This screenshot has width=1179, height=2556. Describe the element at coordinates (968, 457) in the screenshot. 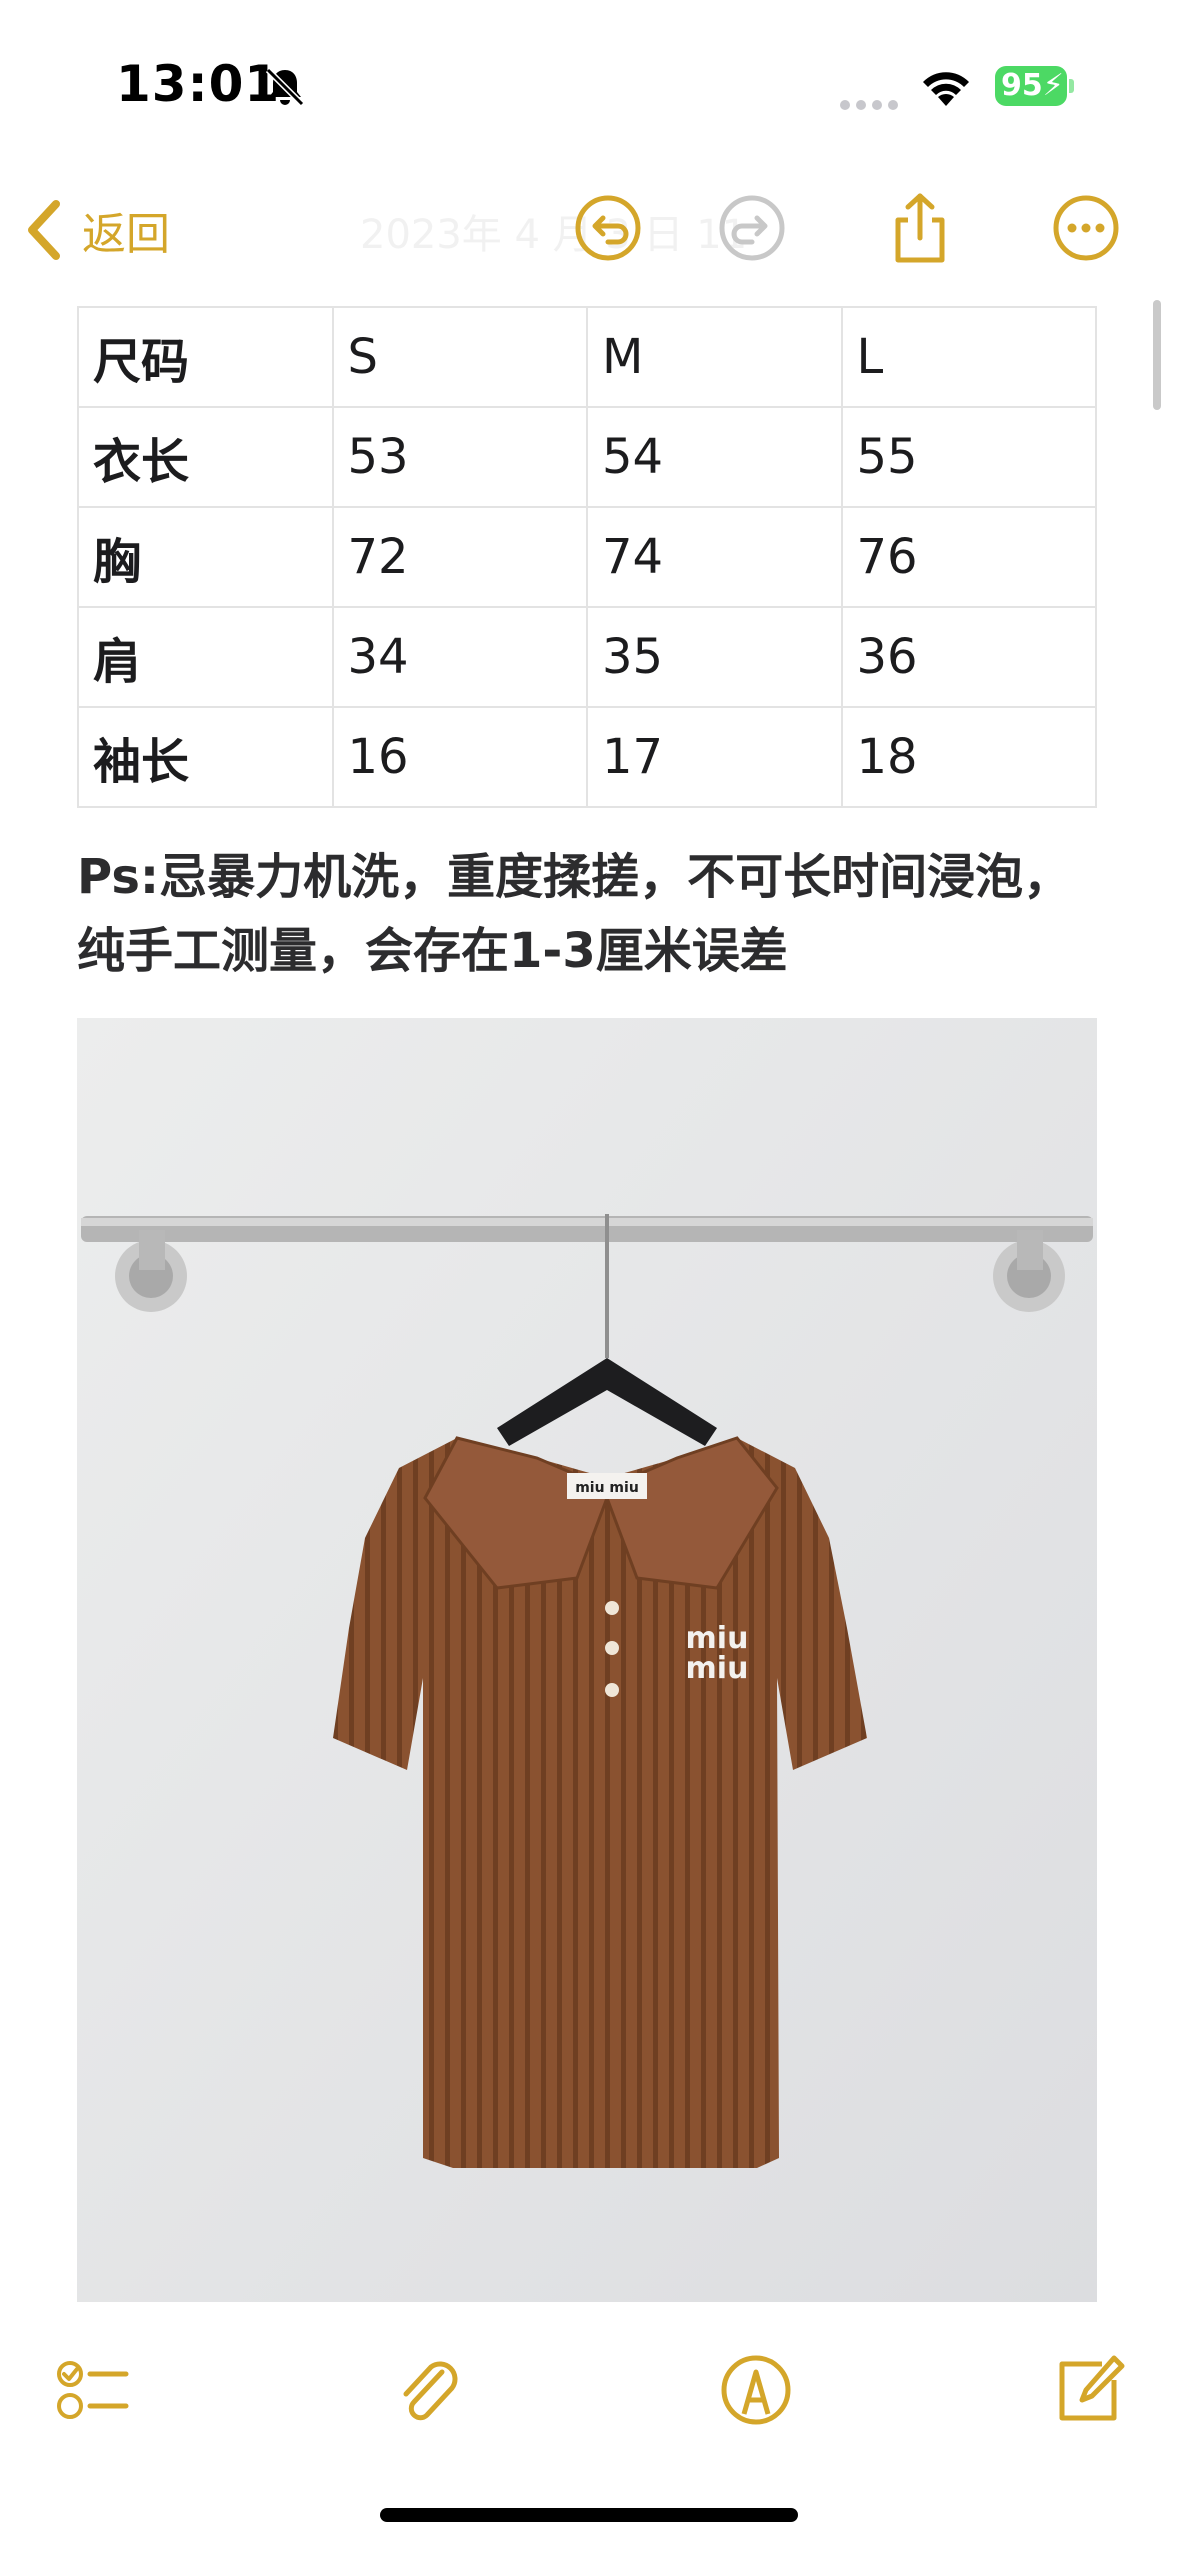

I see `table-cell: 55` at that location.